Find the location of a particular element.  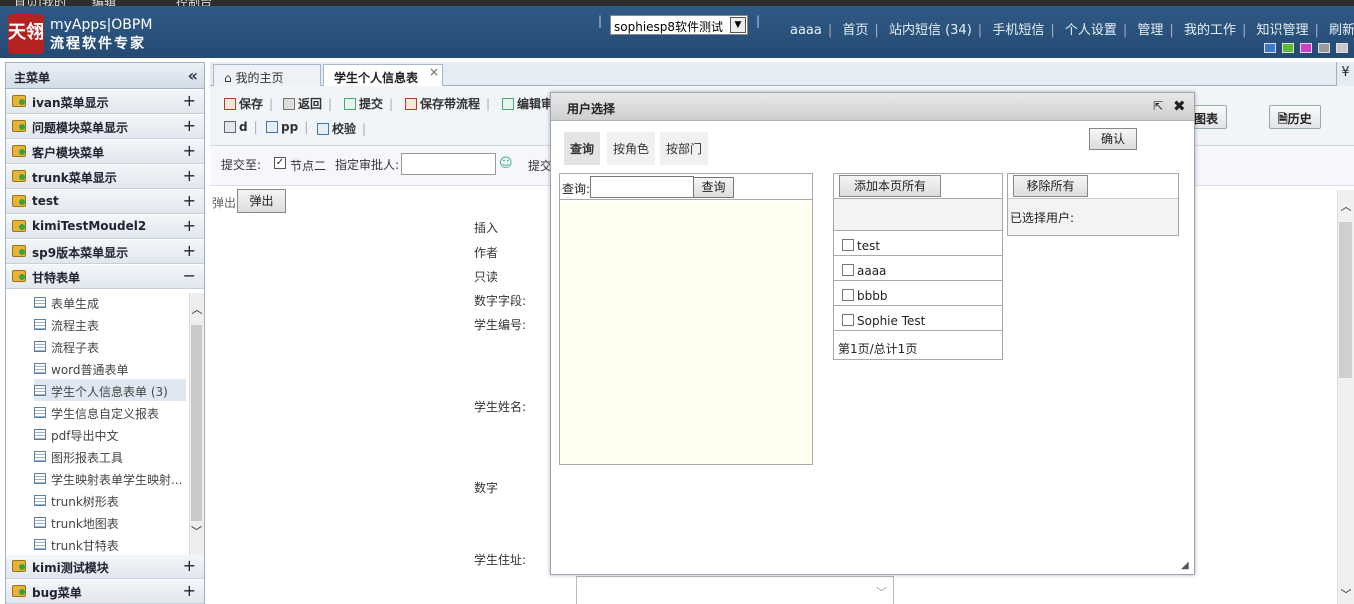

submenu-item: pdf导出中文 is located at coordinates (110, 434).